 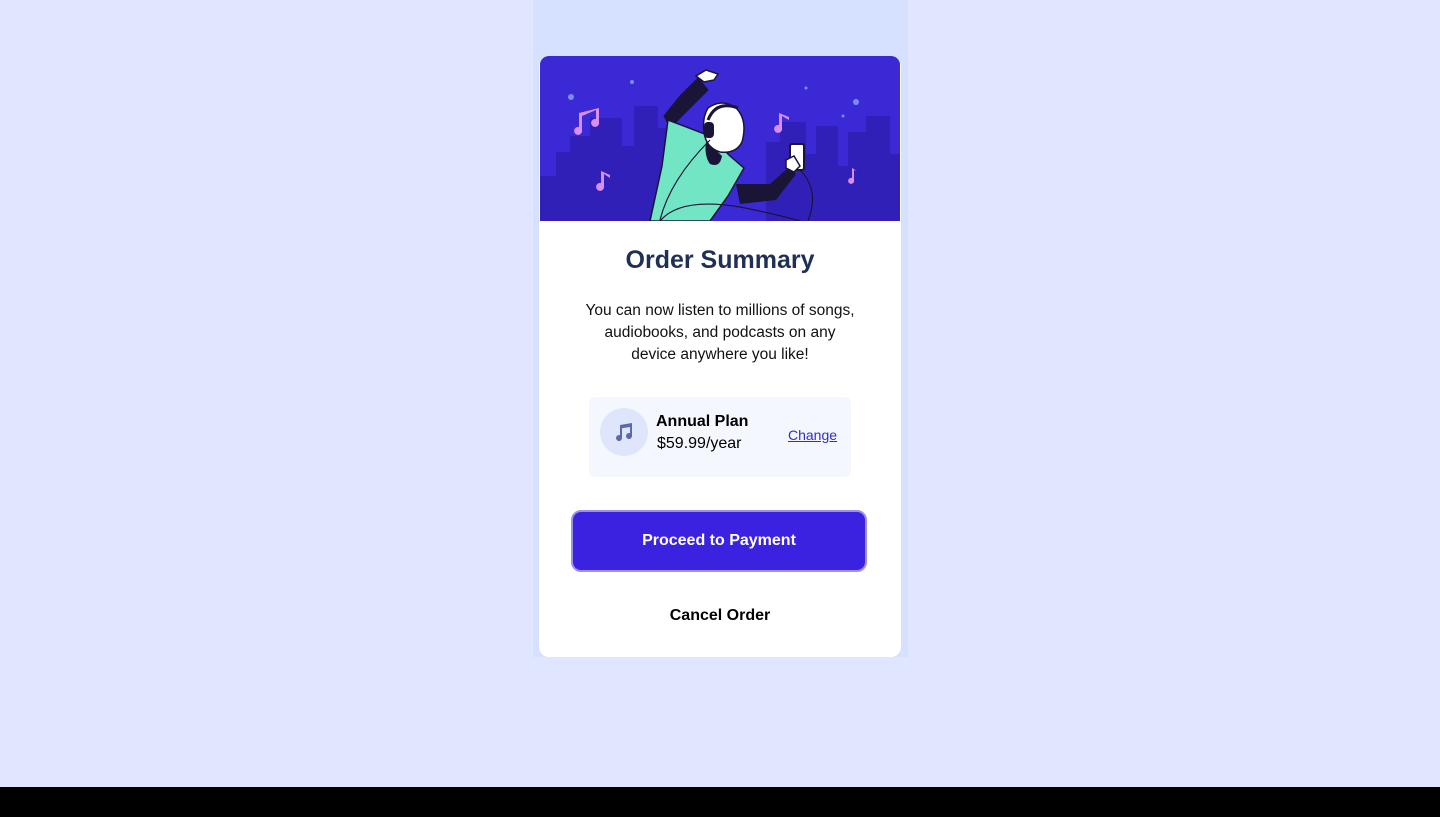 What do you see at coordinates (720, 260) in the screenshot?
I see `page-title: Order Summary` at bounding box center [720, 260].